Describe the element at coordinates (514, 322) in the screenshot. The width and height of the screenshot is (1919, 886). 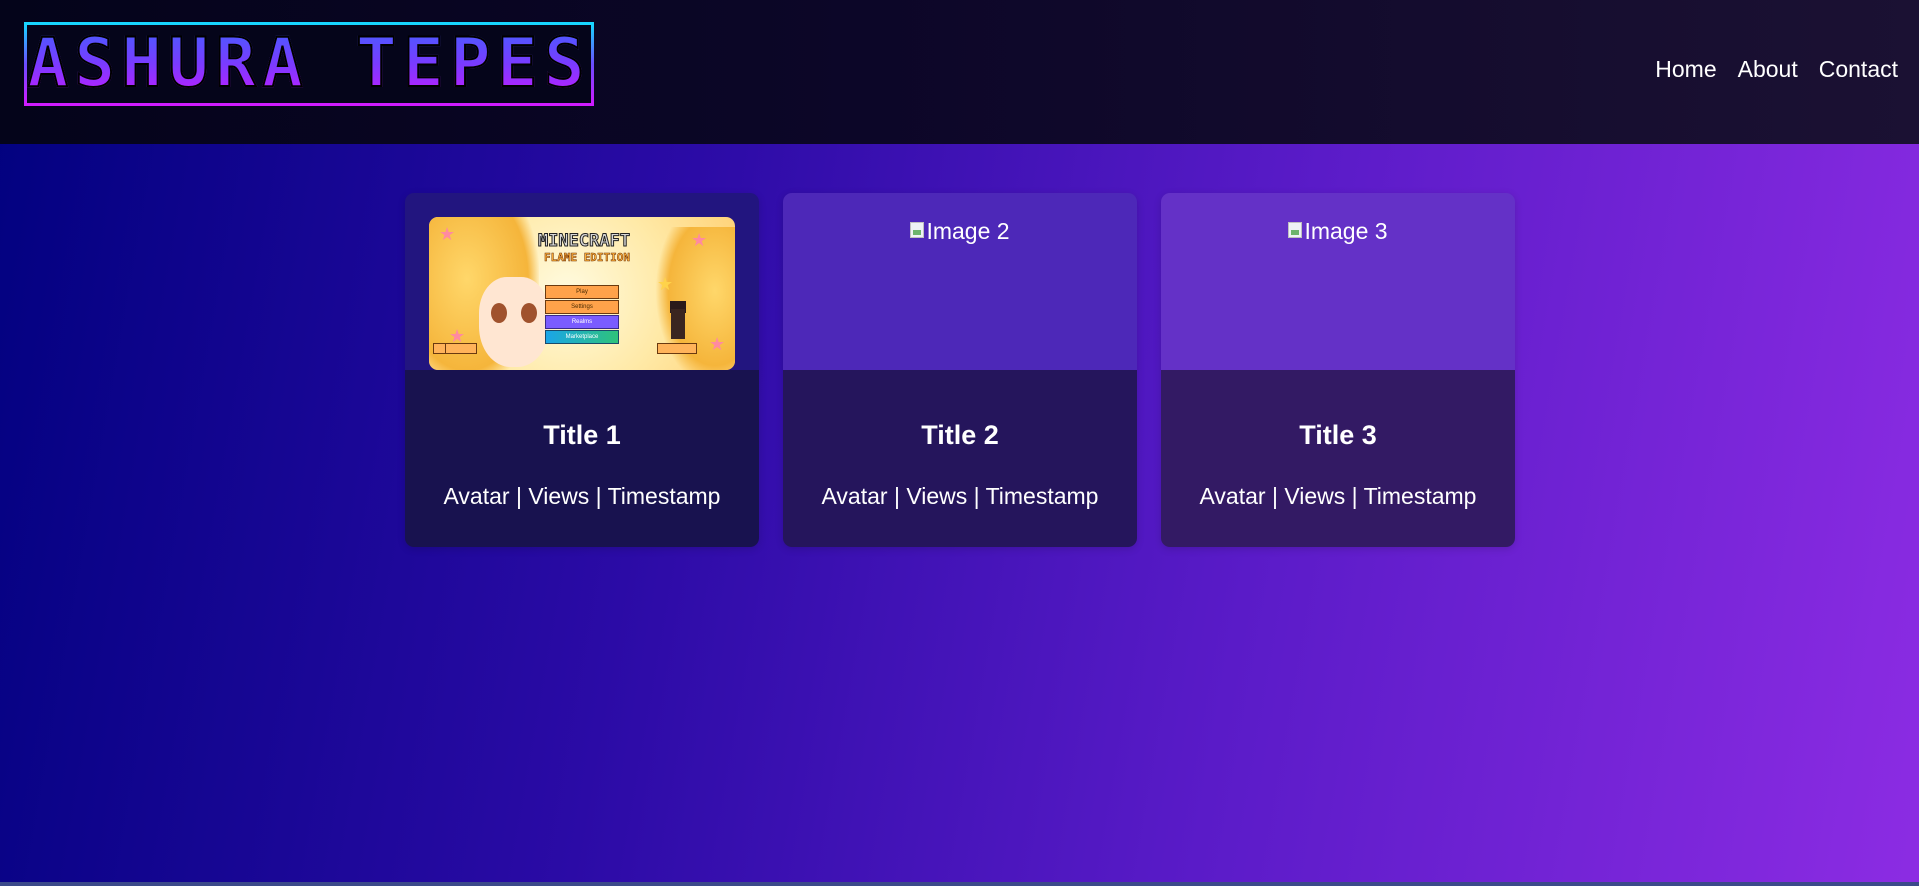
I see `thumbnail-face` at that location.